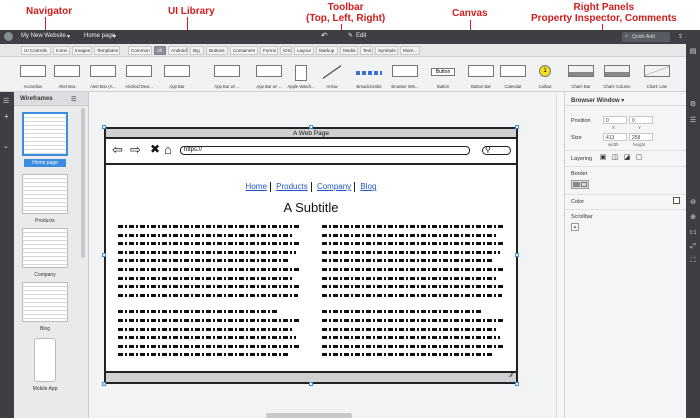  What do you see at coordinates (581, 75) in the screenshot?
I see `library-item-chart-bar: Chart: Bar` at bounding box center [581, 75].